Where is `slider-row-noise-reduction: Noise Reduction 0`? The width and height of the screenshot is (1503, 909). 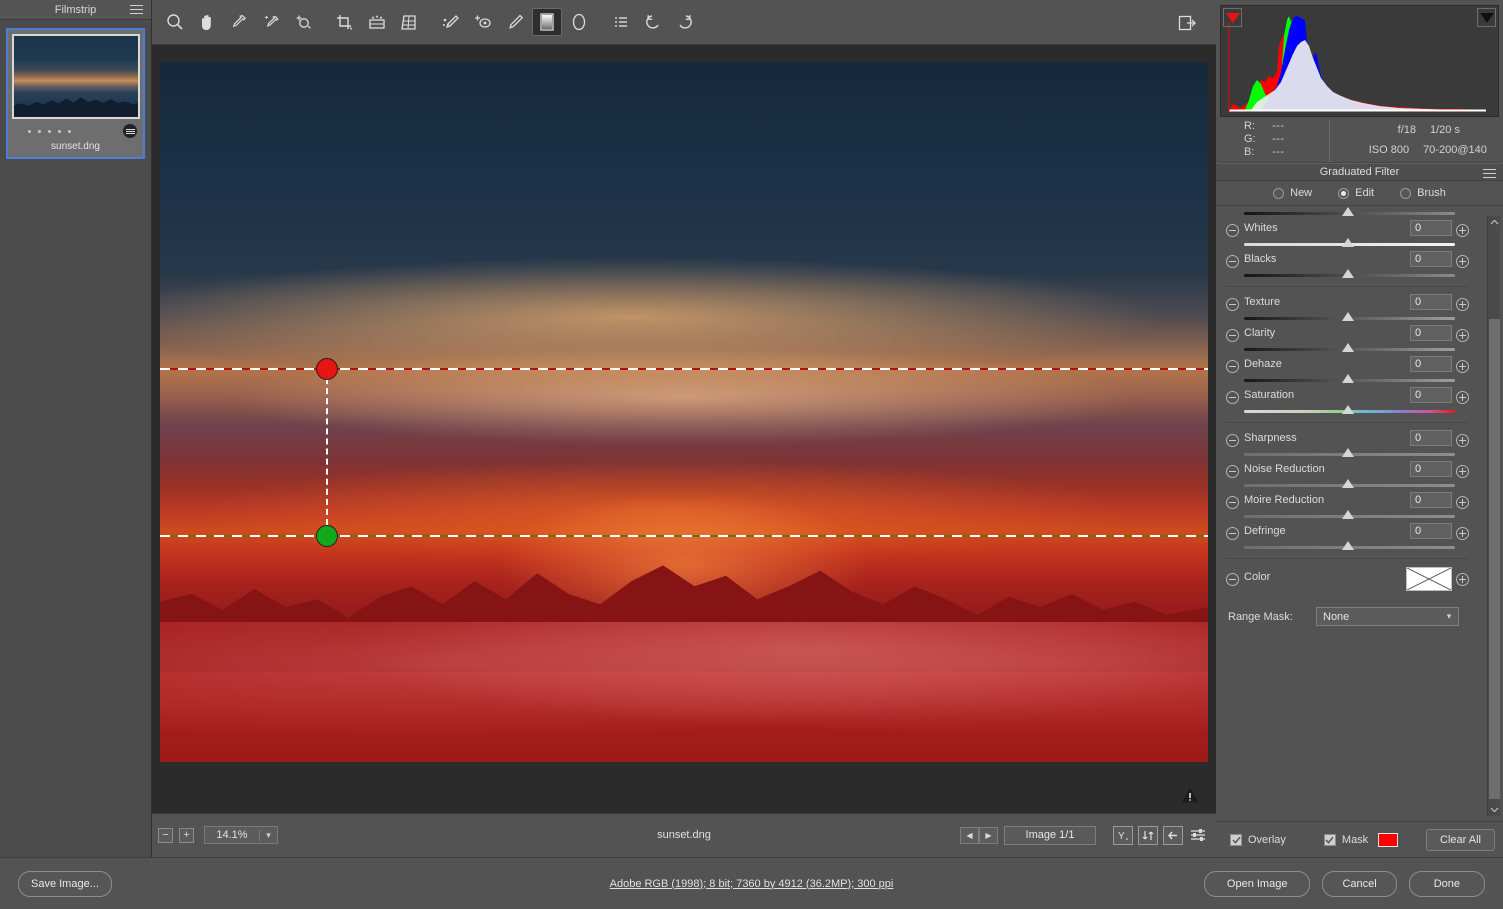
slider-row-noise-reduction: Noise Reduction 0 is located at coordinates (1347, 475).